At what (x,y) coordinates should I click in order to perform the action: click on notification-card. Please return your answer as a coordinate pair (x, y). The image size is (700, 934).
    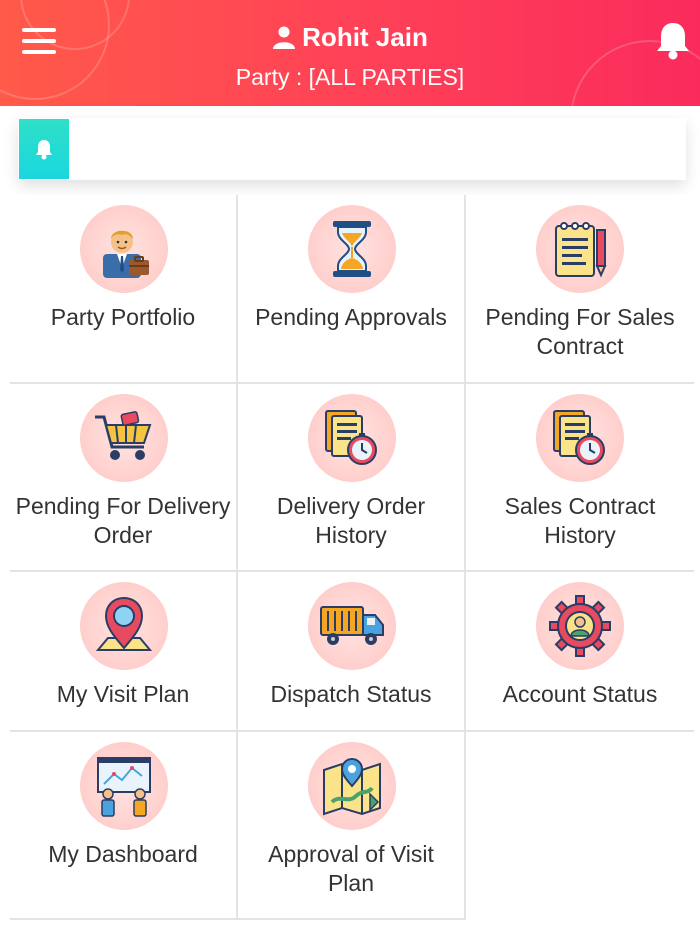
    Looking at the image, I should click on (352, 149).